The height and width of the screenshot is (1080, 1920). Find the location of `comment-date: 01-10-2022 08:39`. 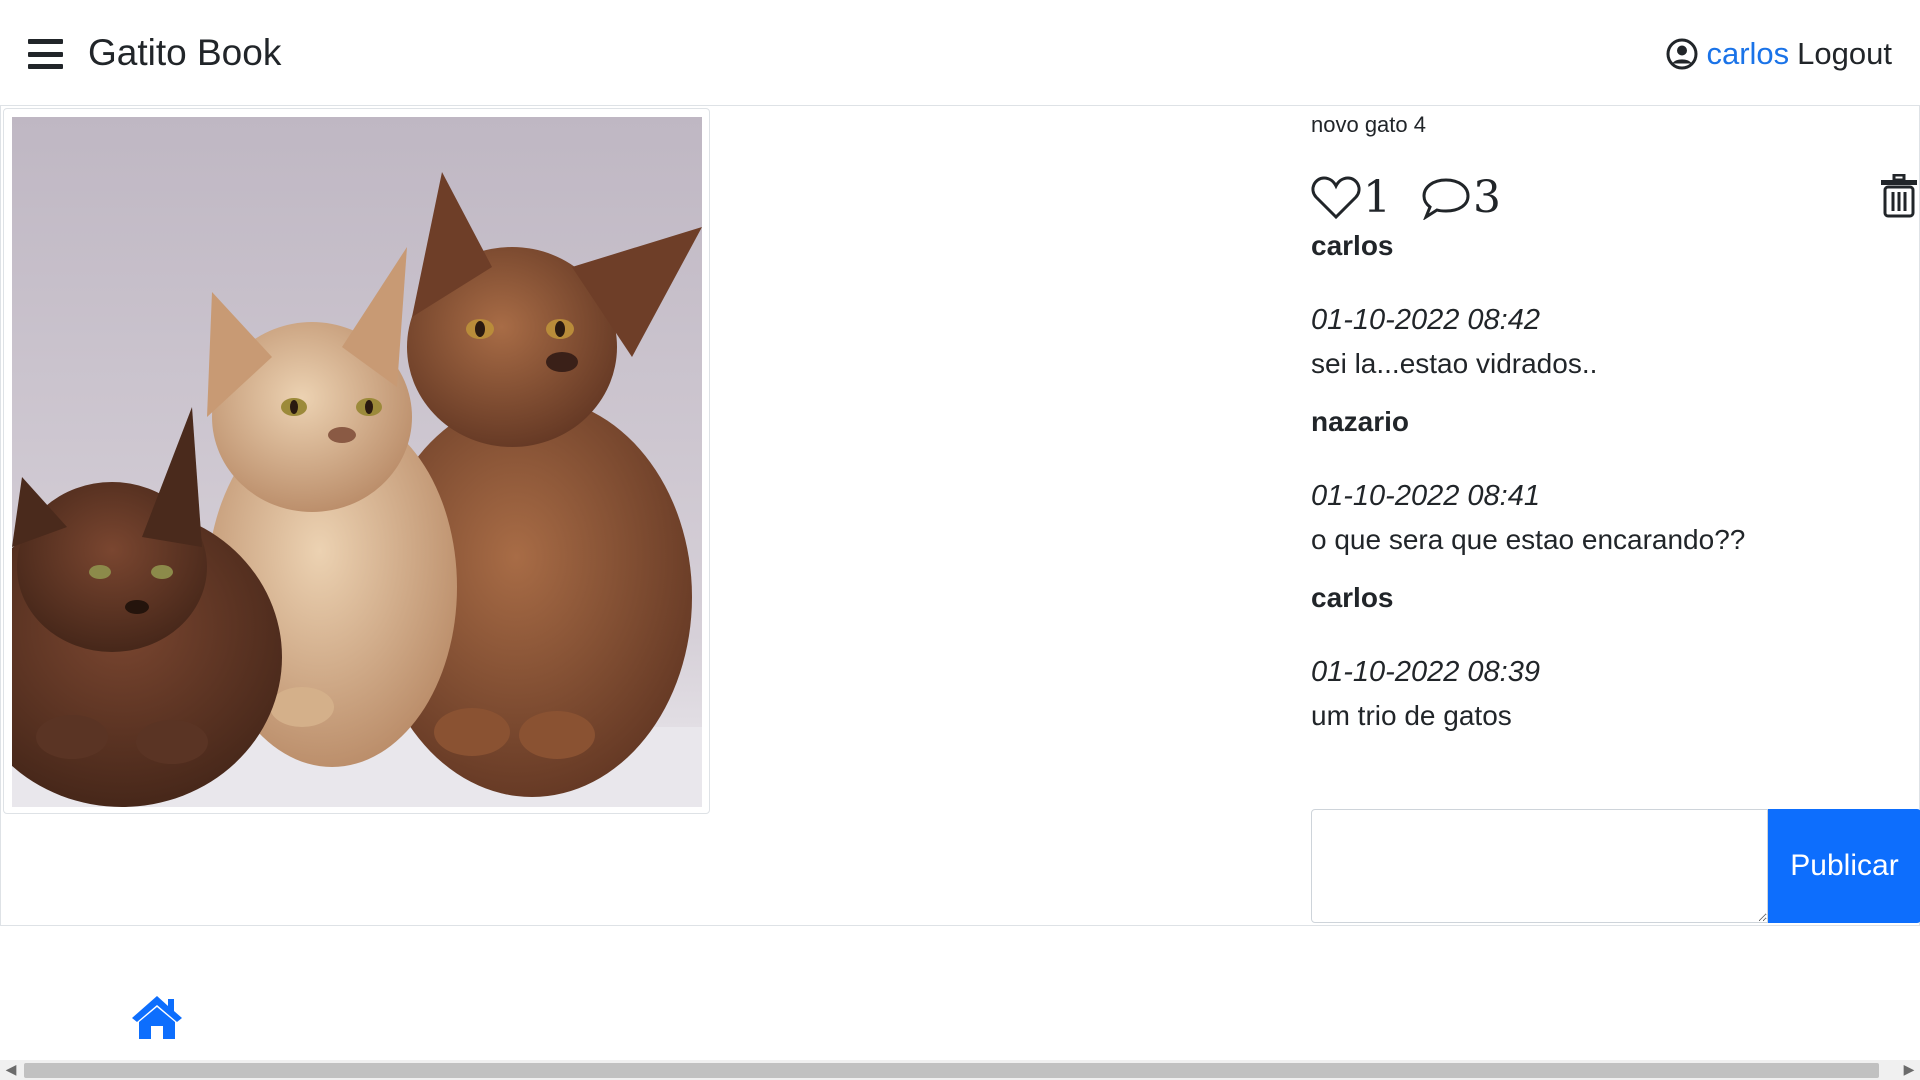

comment-date: 01-10-2022 08:39 is located at coordinates (1425, 672).